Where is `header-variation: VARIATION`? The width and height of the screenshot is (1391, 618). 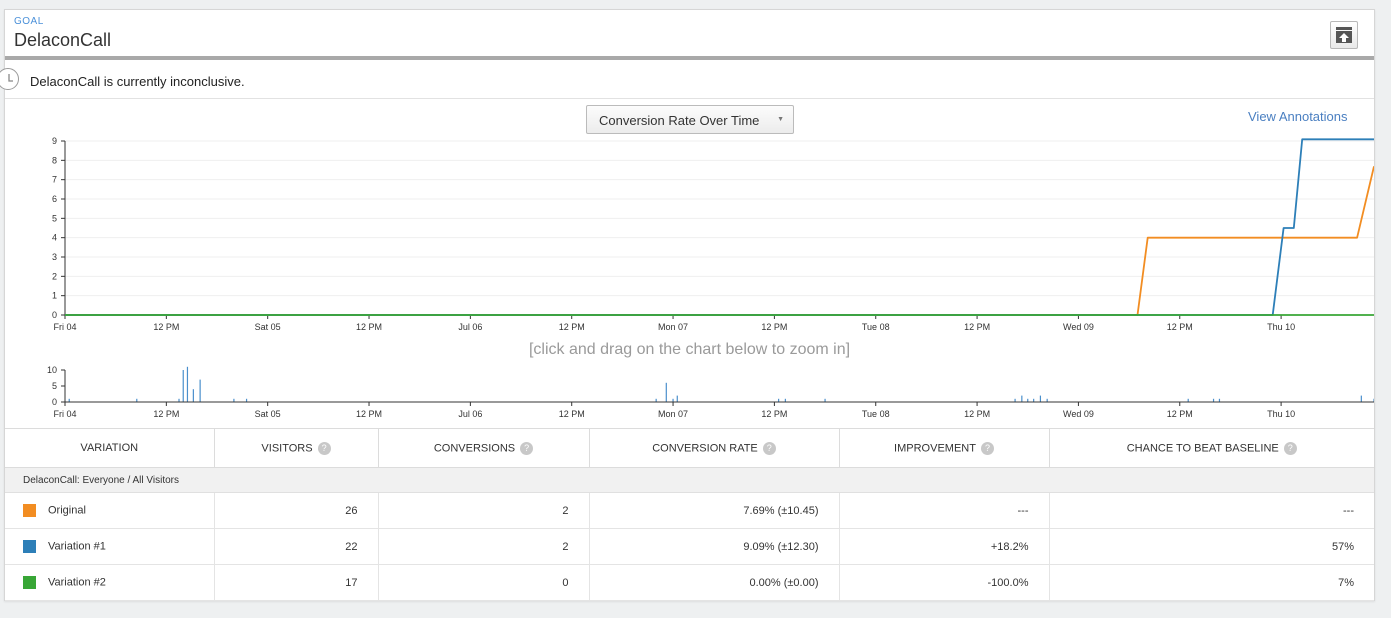 header-variation: VARIATION is located at coordinates (110, 448).